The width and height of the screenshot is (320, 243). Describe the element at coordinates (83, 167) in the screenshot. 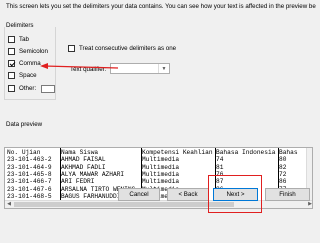

I see `preview-cell: AKHMAD FADLI` at that location.